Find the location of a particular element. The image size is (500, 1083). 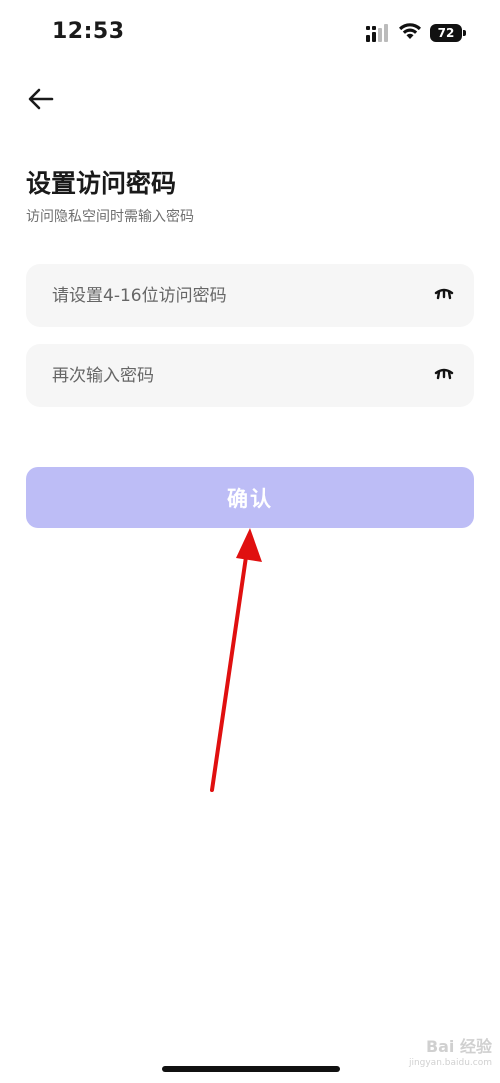

home-indicator is located at coordinates (251, 1069).